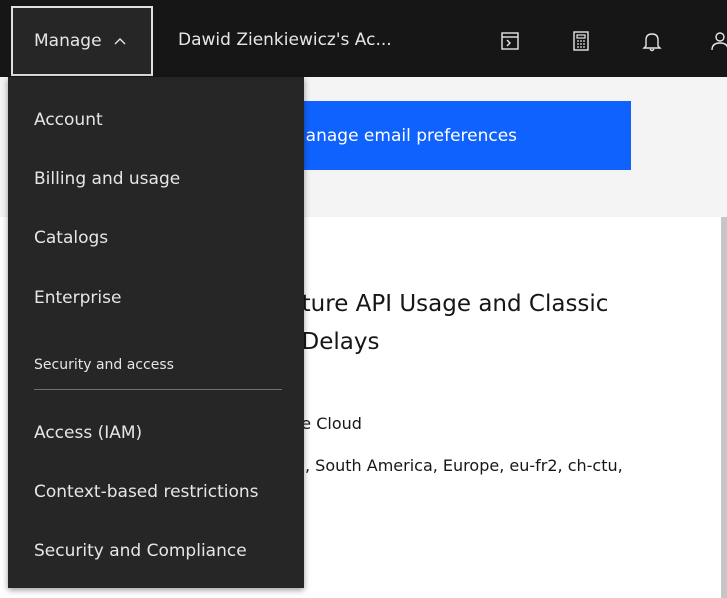 This screenshot has width=727, height=598. I want to click on menu-item-account: Account, so click(156, 120).